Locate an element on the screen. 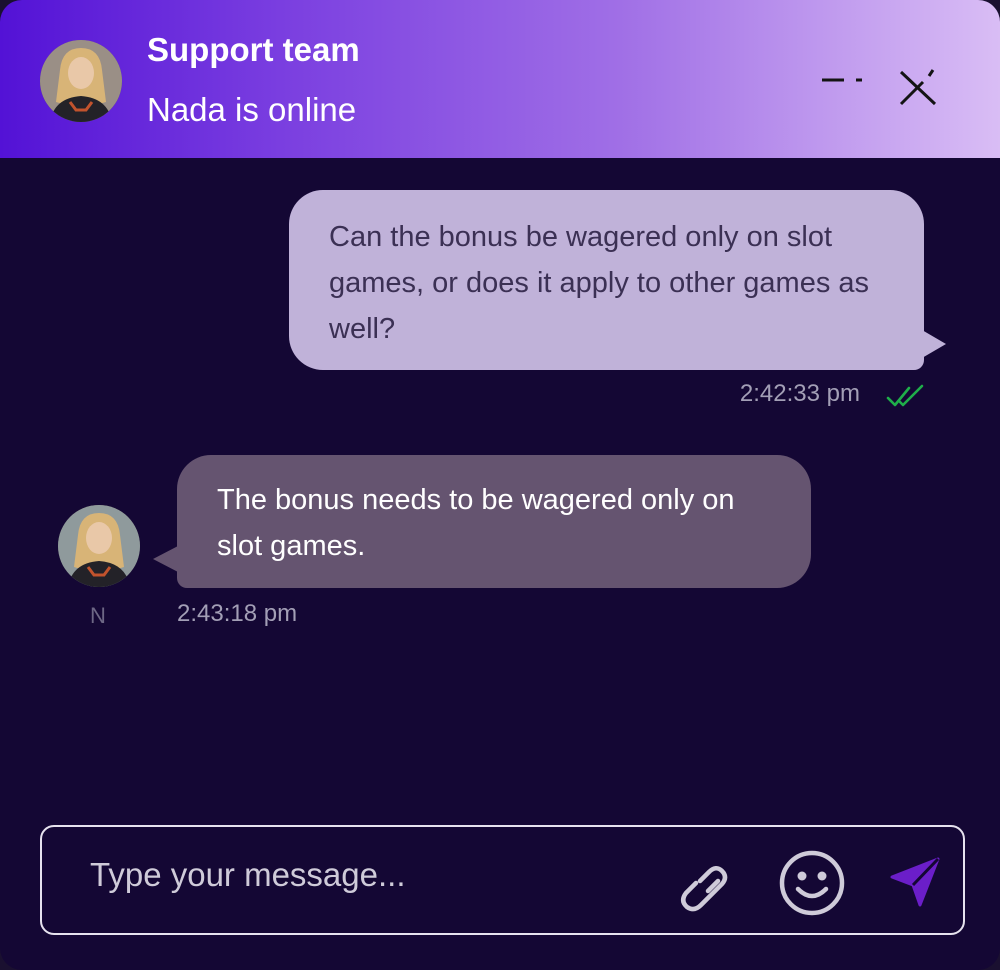 This screenshot has width=1000, height=970. outgoing-bubble-tail is located at coordinates (934, 344).